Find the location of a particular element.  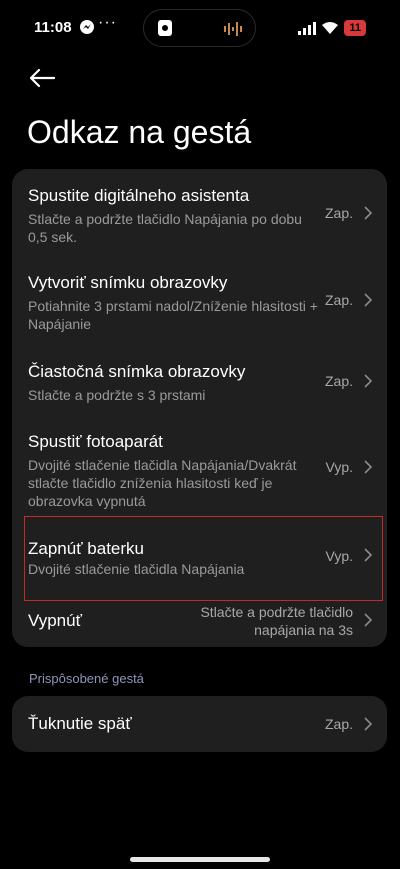

wifi-icon is located at coordinates (330, 28).